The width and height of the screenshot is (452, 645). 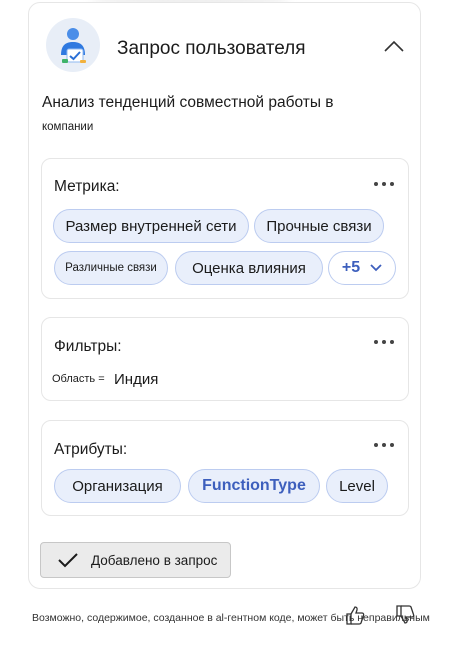 What do you see at coordinates (376, 268) in the screenshot?
I see `chevron-down-icon` at bounding box center [376, 268].